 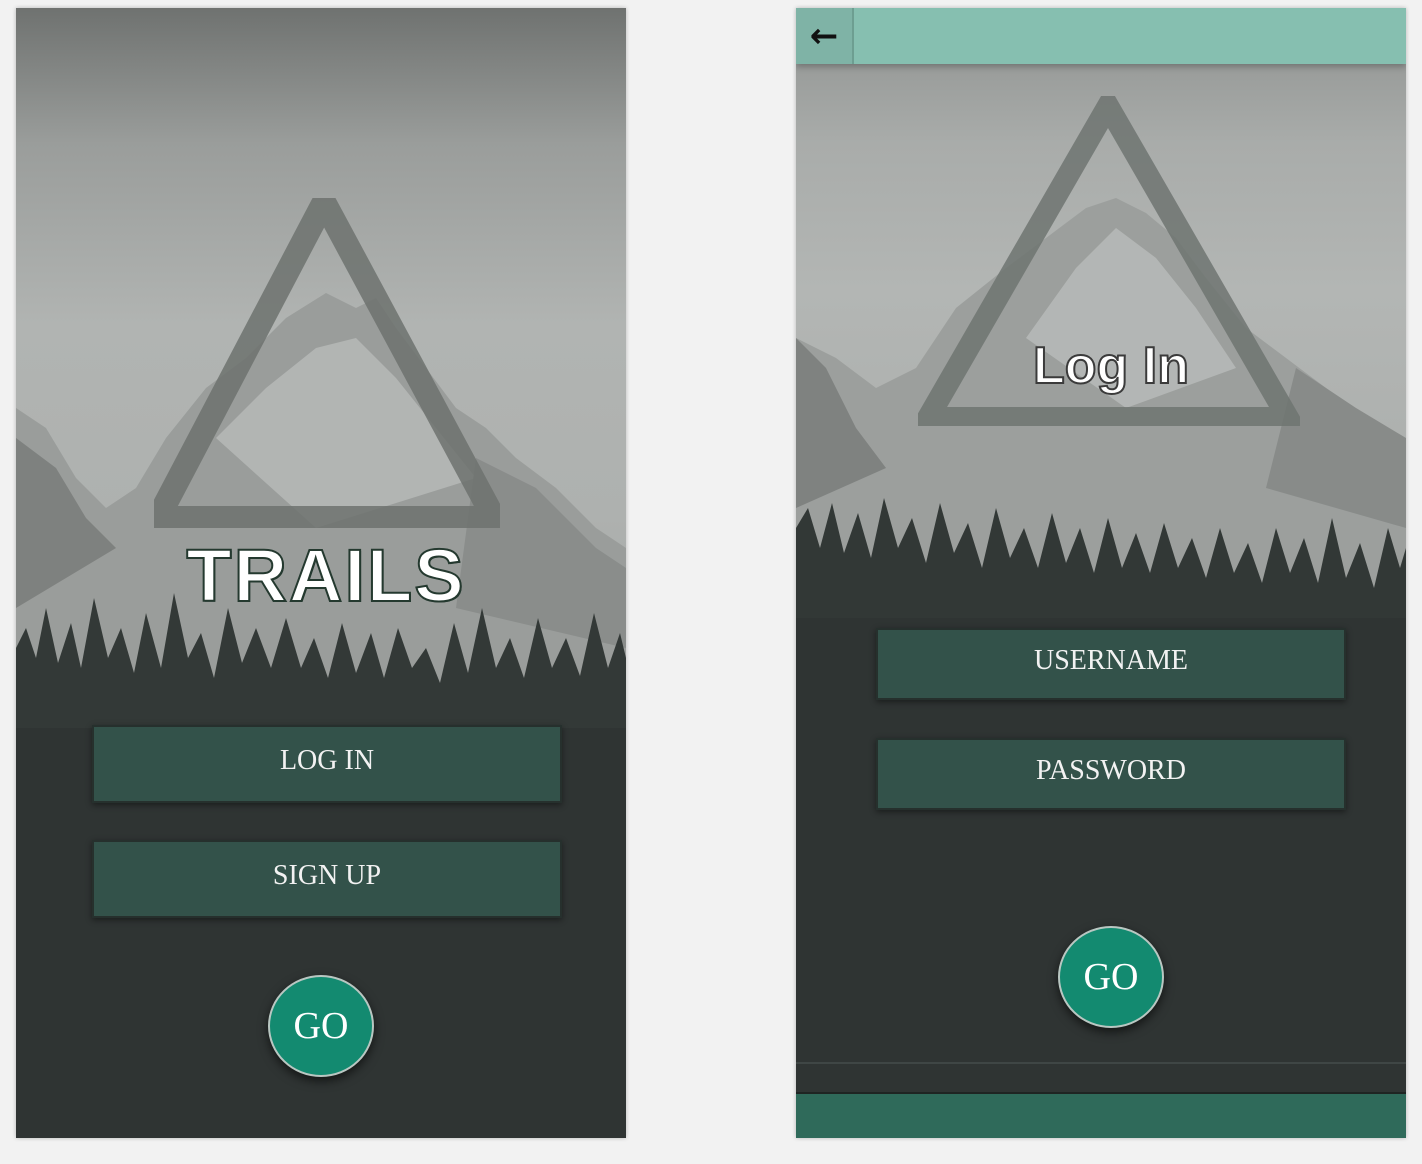 What do you see at coordinates (1101, 36) in the screenshot?
I see `header-bar: ←` at bounding box center [1101, 36].